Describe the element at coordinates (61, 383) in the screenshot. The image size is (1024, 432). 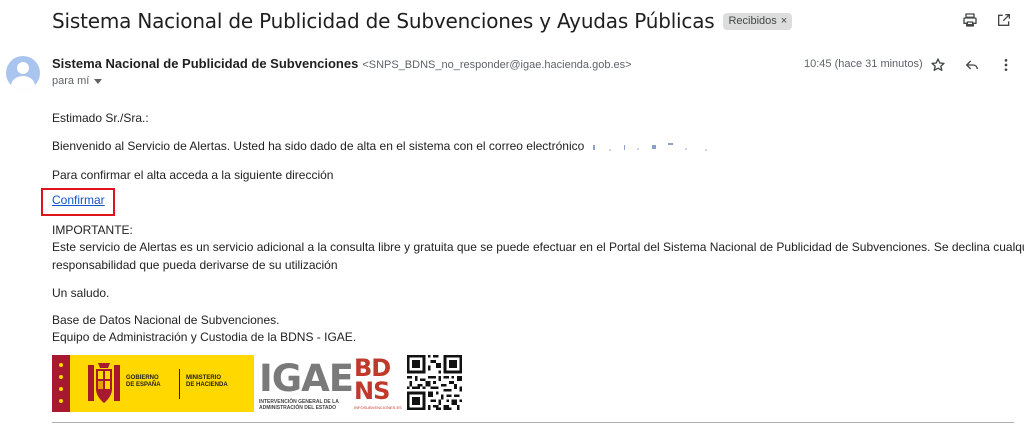
I see `eu-stars-icon` at that location.